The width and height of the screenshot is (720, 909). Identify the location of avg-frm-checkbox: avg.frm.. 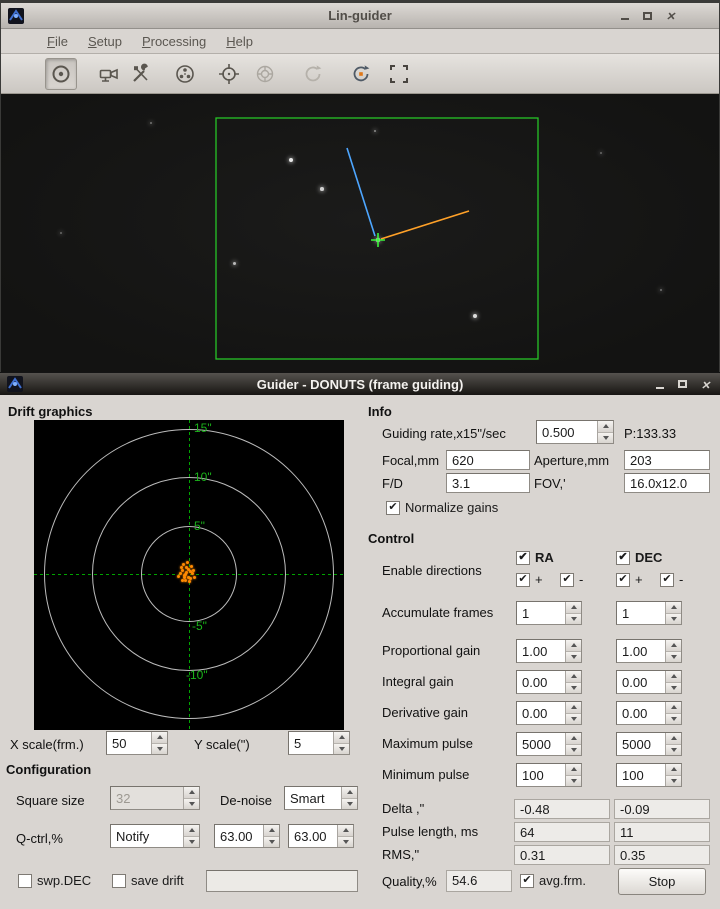
(553, 880).